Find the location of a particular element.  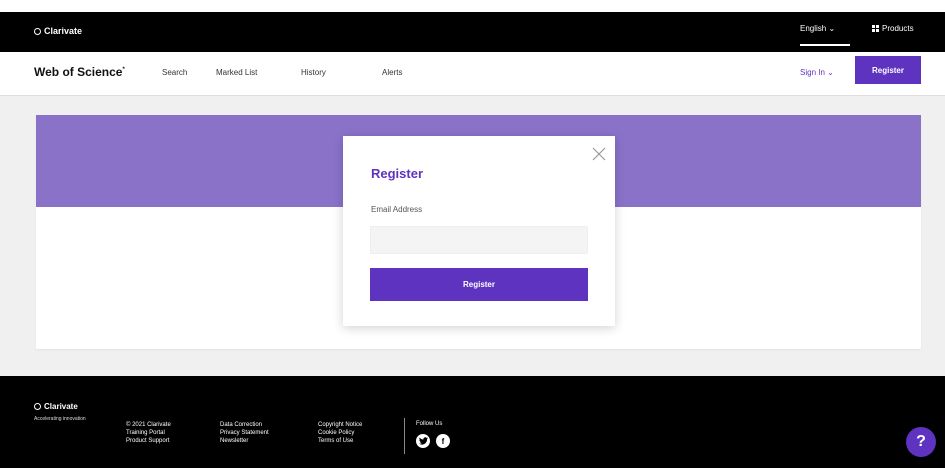

email-field is located at coordinates (479, 240).